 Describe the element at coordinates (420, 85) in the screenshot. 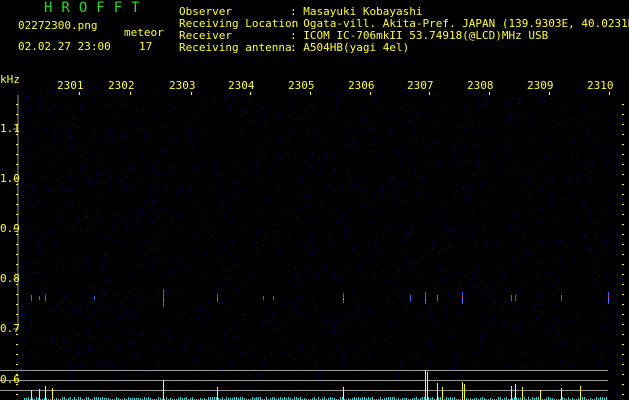

I see `x-tick-label: 2307` at that location.